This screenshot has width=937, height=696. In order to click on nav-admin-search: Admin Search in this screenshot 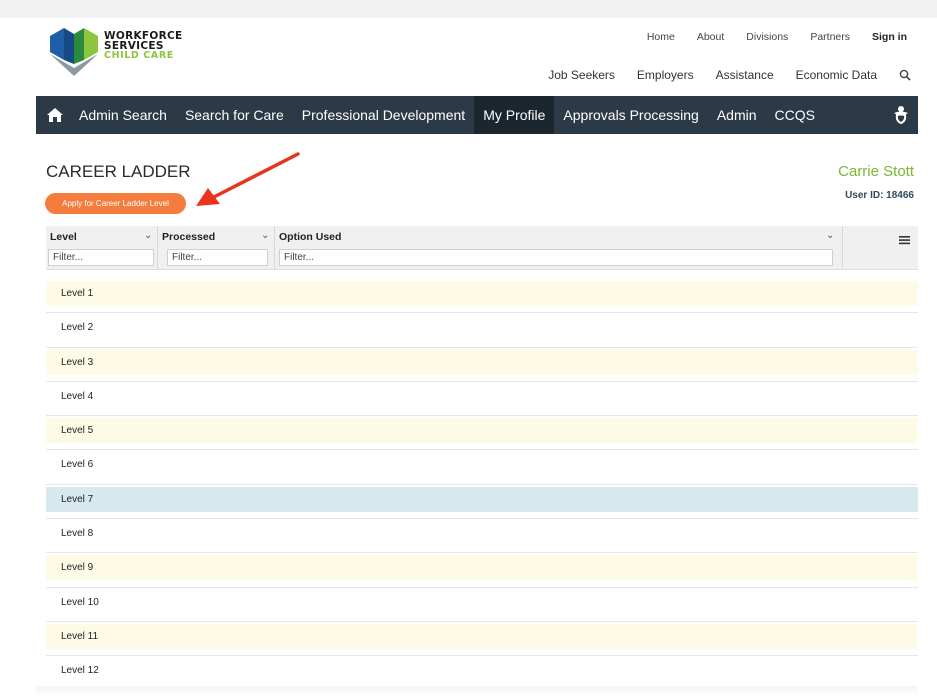, I will do `click(123, 115)`.